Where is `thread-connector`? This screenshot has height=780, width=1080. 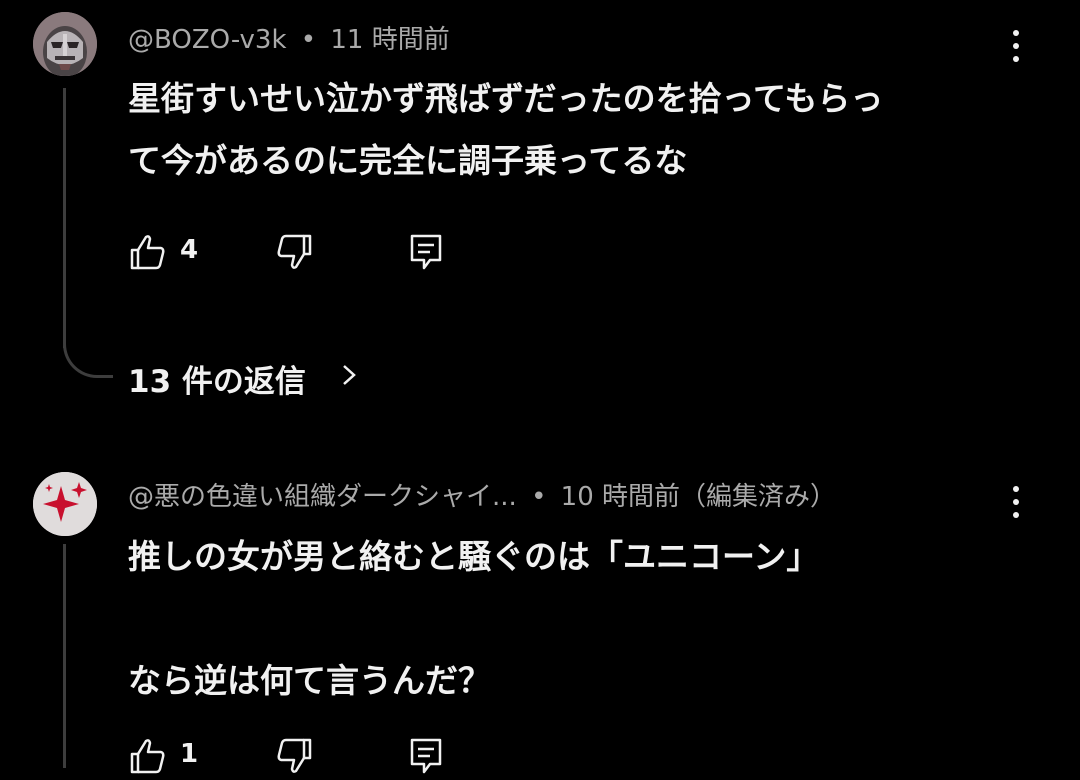
thread-connector is located at coordinates (88, 359).